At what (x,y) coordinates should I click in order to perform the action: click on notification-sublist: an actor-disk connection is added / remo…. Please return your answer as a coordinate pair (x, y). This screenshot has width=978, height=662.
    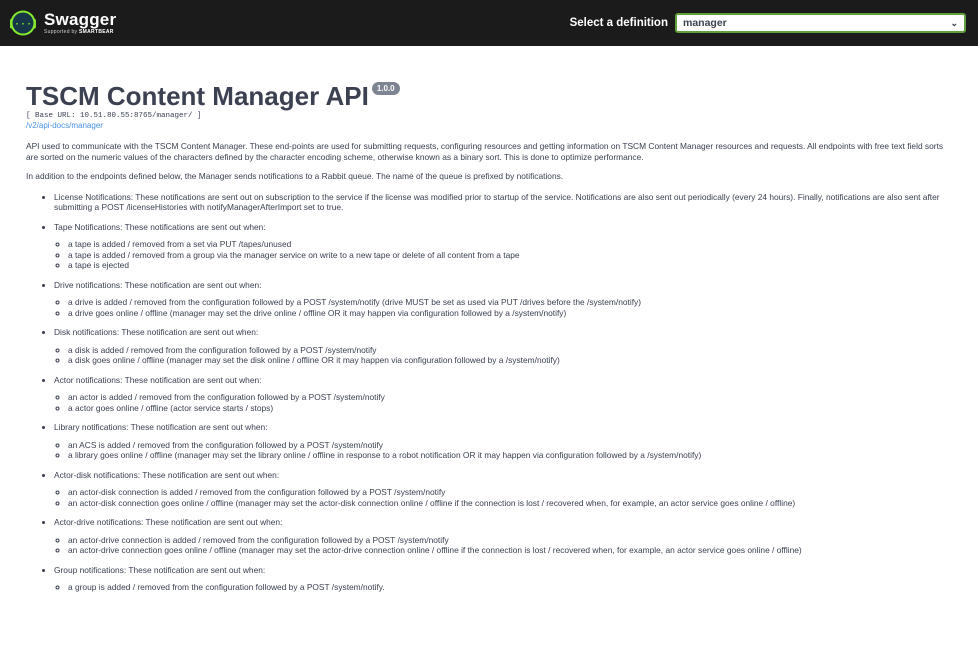
    Looking at the image, I should click on (503, 497).